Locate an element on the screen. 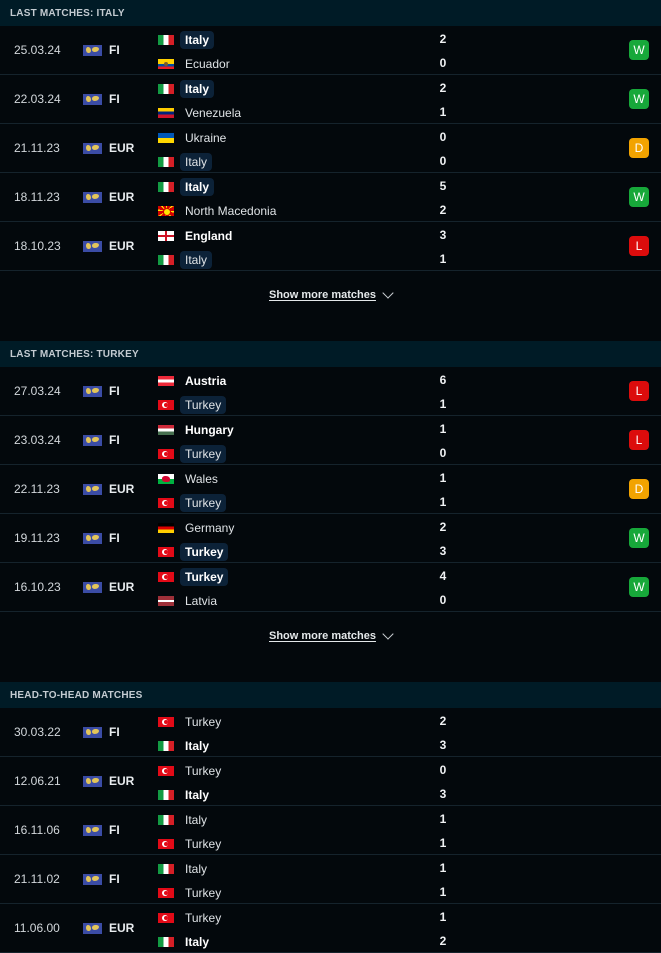 The height and width of the screenshot is (953, 661). away-team: Ecuador is located at coordinates (196, 64).